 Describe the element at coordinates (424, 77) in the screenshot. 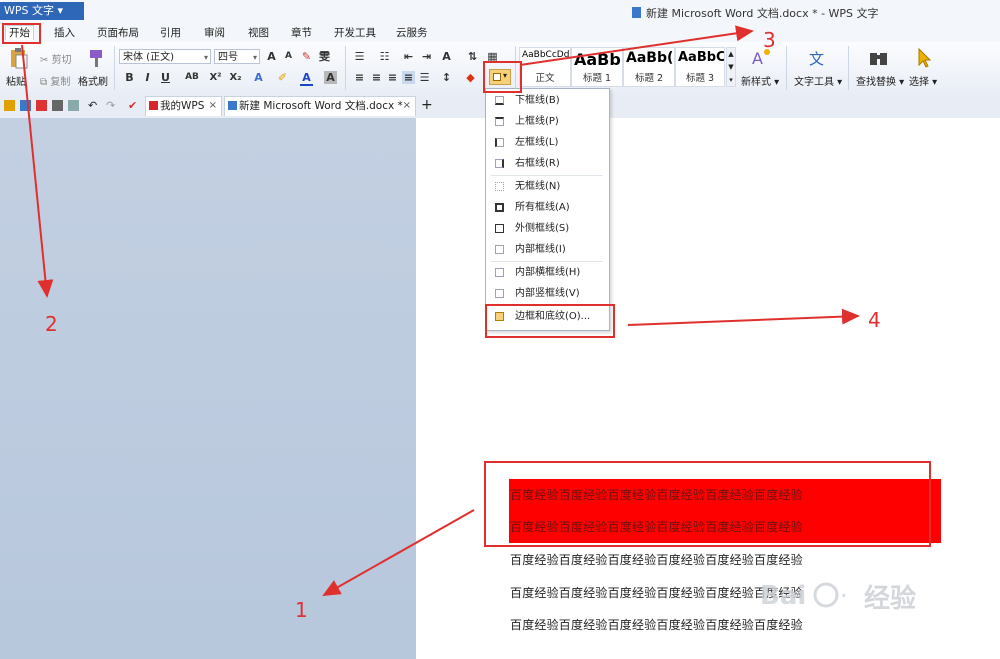

I see `distribute-icon: ☰` at that location.